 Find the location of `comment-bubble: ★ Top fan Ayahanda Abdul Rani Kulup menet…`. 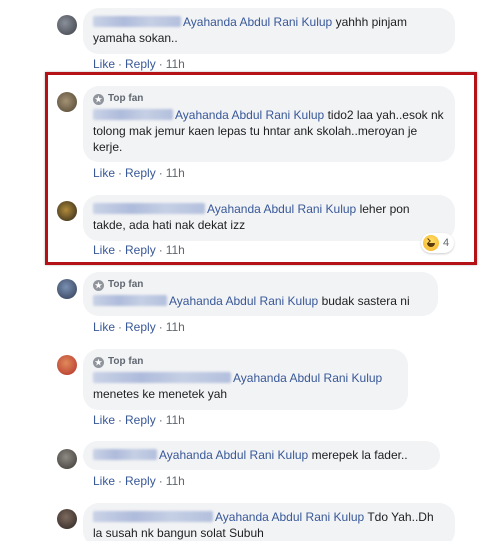

comment-bubble: ★ Top fan Ayahanda Abdul Rani Kulup menet… is located at coordinates (245, 379).